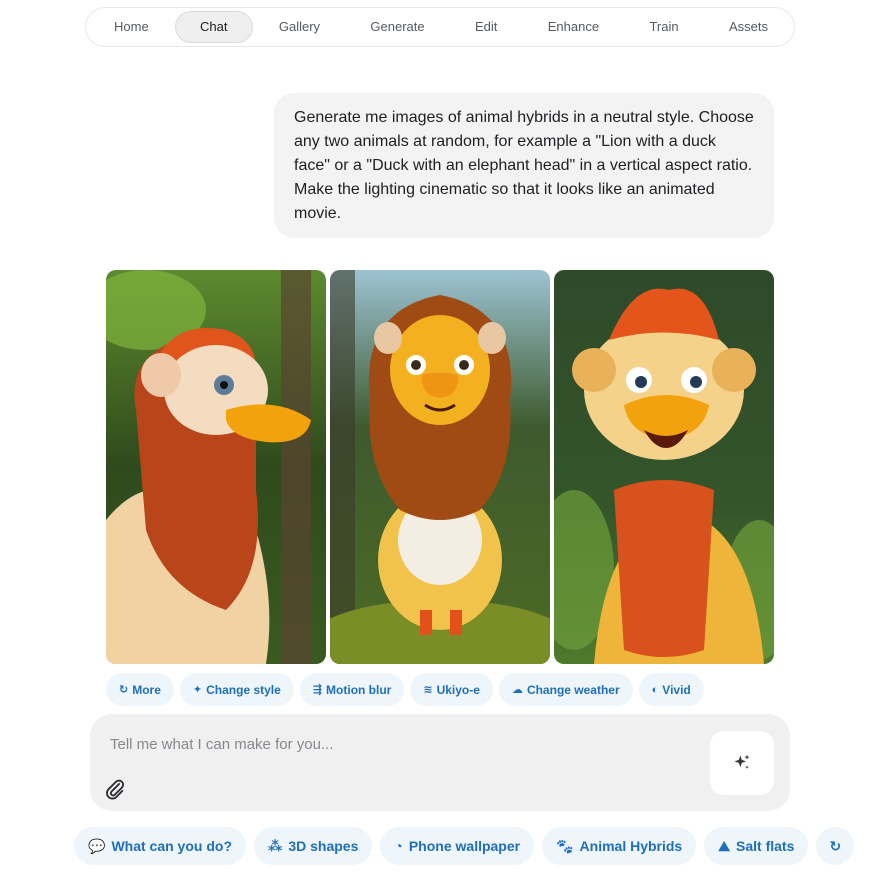 The width and height of the screenshot is (881, 877). I want to click on generate-button, so click(742, 763).